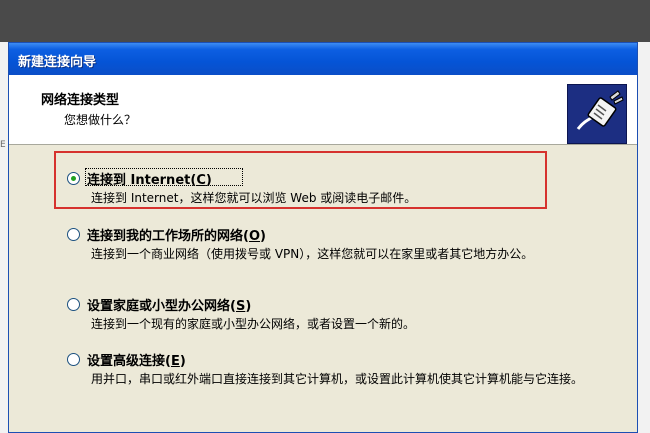  What do you see at coordinates (644, 237) in the screenshot?
I see `backdrop-right` at bounding box center [644, 237].